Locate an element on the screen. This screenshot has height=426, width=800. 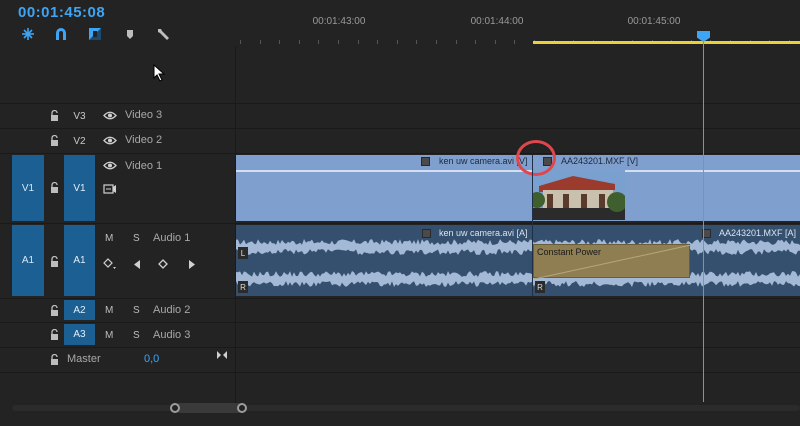
marker-icon is located at coordinates (130, 34).